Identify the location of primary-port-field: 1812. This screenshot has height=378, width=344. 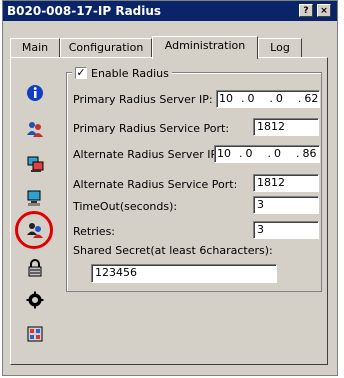
(286, 127).